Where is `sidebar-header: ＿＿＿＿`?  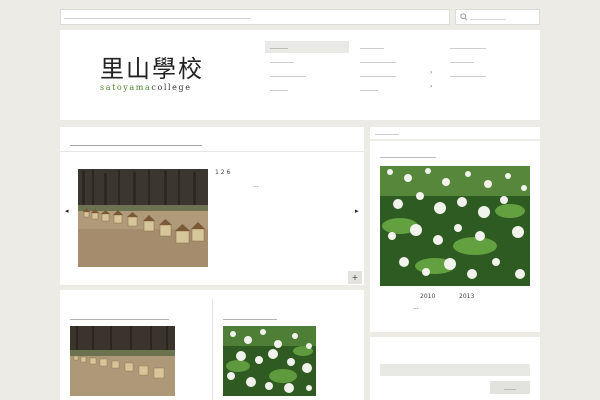
sidebar-header: ＿＿＿＿ is located at coordinates (455, 133).